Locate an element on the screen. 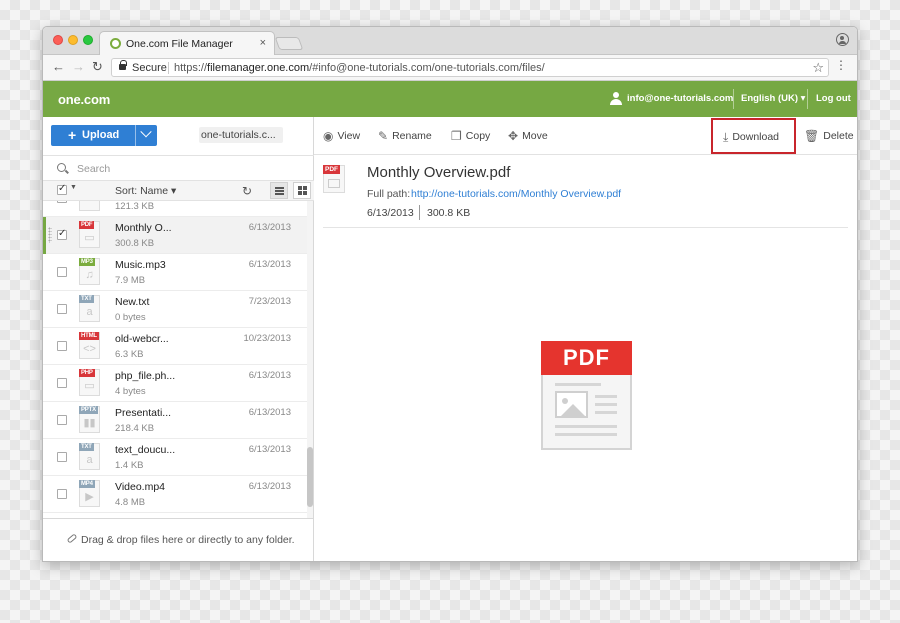 Image resolution: width=900 pixels, height=623 pixels. file-name: Video.mp4 is located at coordinates (140, 487).